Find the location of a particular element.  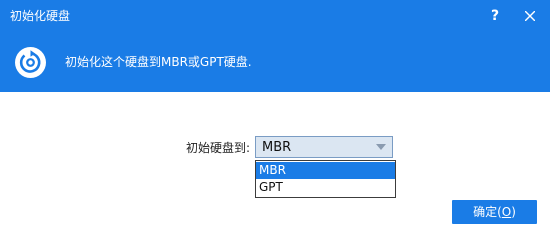

chevron-down-icon is located at coordinates (381, 147).